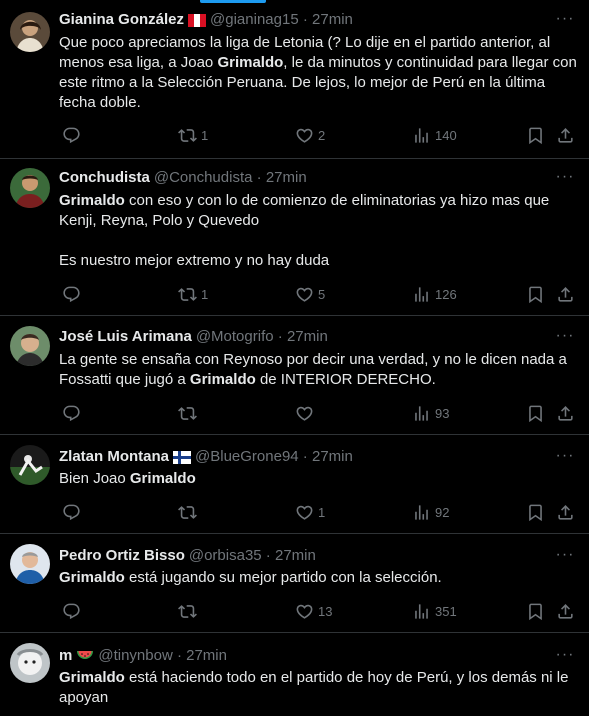 The width and height of the screenshot is (589, 716). I want to click on like-button, so click(302, 413).